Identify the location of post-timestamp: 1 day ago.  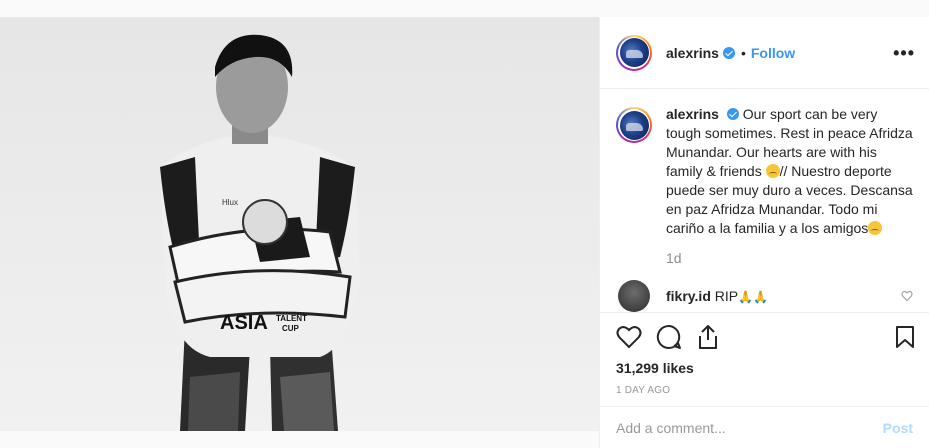
(765, 390).